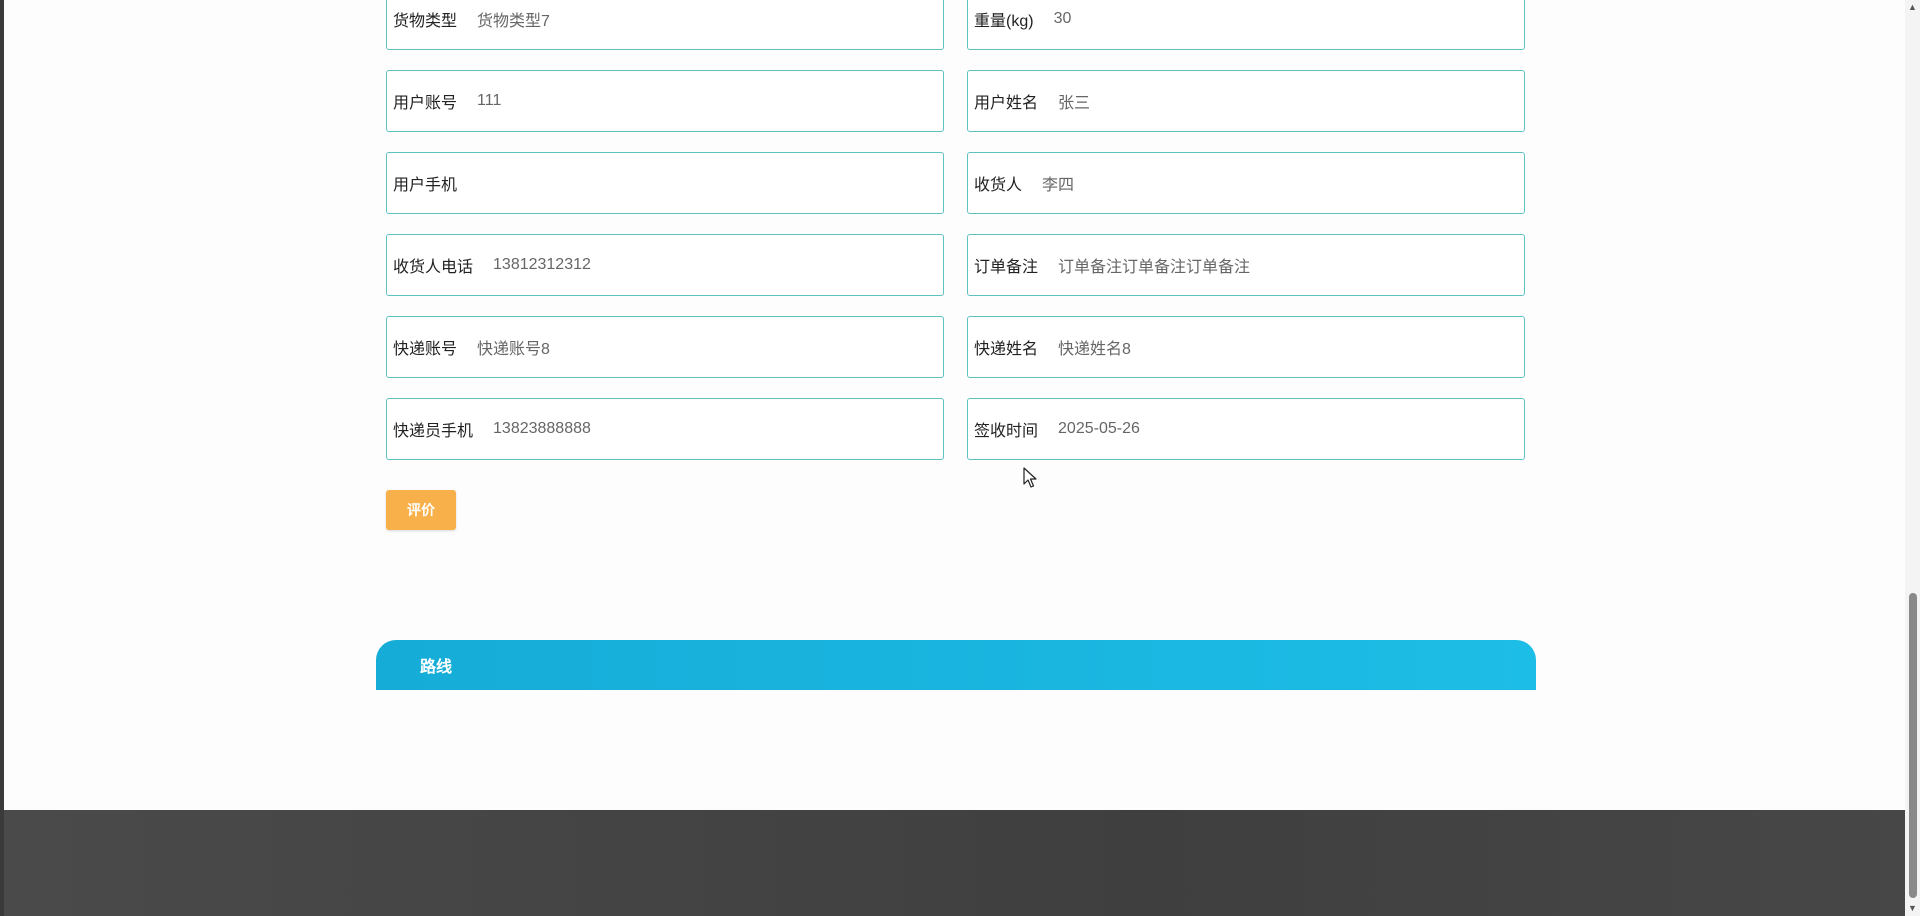 The height and width of the screenshot is (916, 1920). What do you see at coordinates (956, 863) in the screenshot?
I see `page-footer` at bounding box center [956, 863].